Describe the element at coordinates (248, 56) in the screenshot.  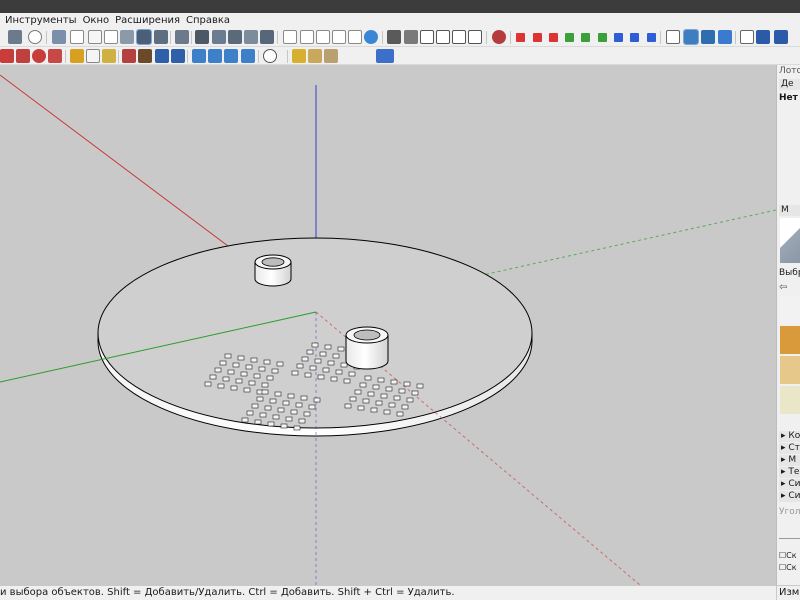
I see `style-shaded-icon` at that location.